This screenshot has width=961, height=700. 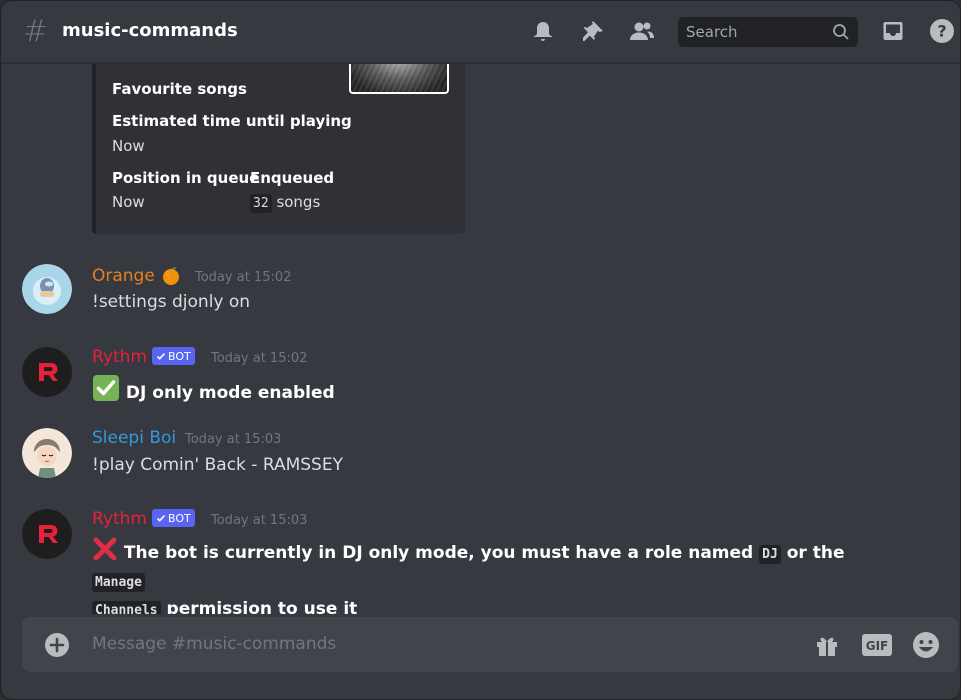 I want to click on embed-field-name: Position in queue, so click(x=186, y=178).